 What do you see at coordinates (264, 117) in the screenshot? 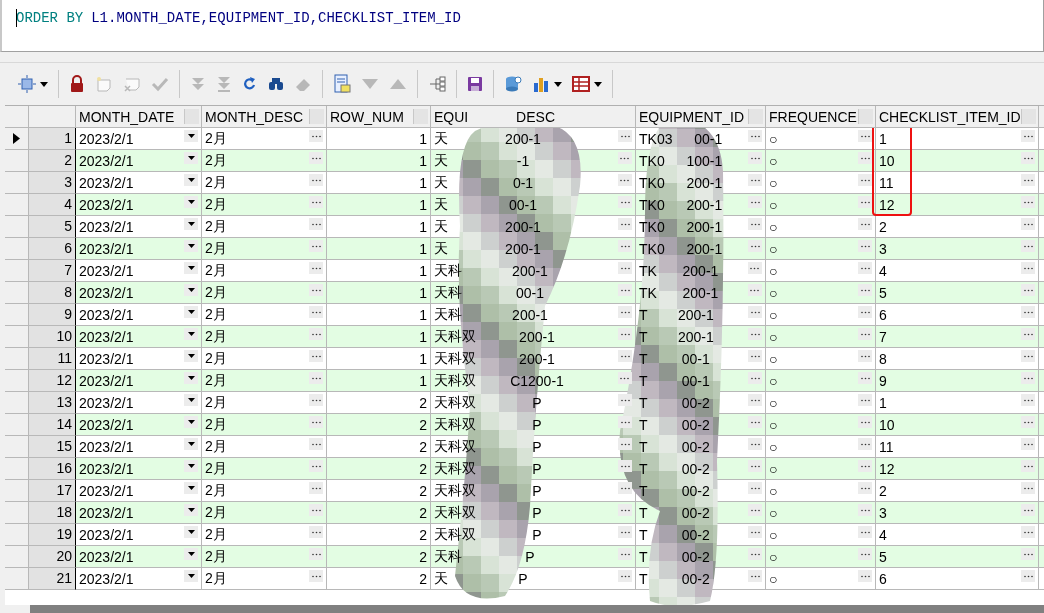
I see `column-header: MONTH_DESC` at bounding box center [264, 117].